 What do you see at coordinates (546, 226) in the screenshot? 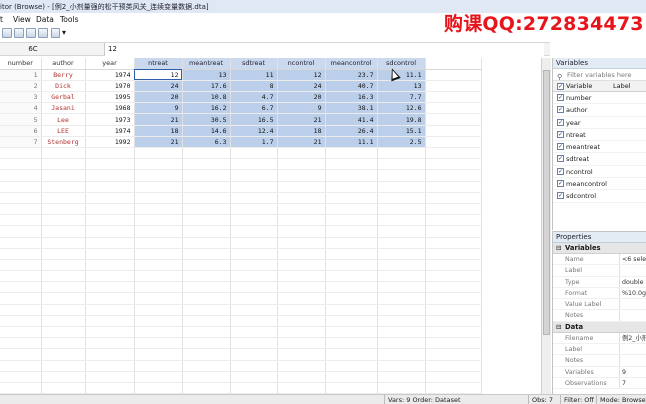
I see `vertical-scrollbar` at bounding box center [546, 226].